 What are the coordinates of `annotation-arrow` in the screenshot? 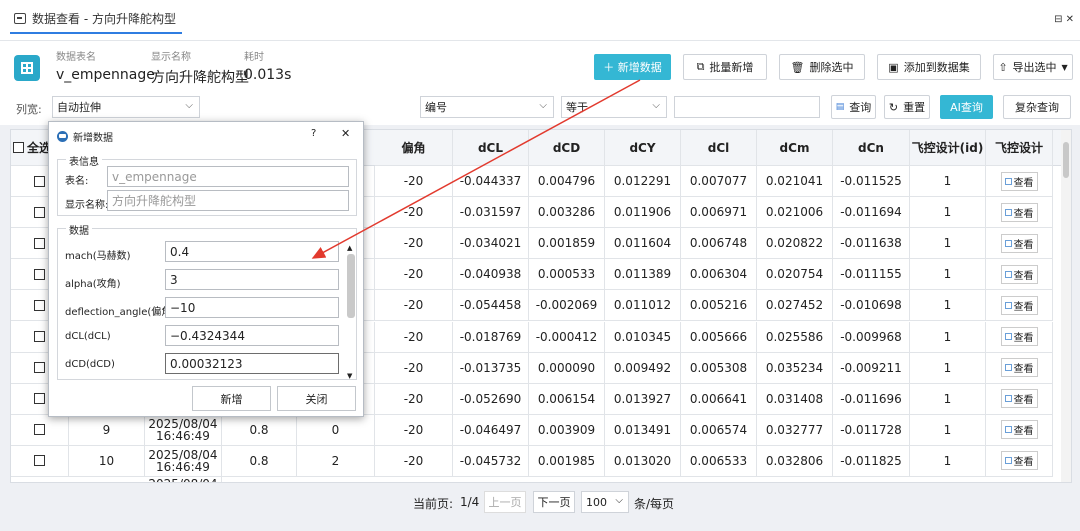 It's located at (476, 169).